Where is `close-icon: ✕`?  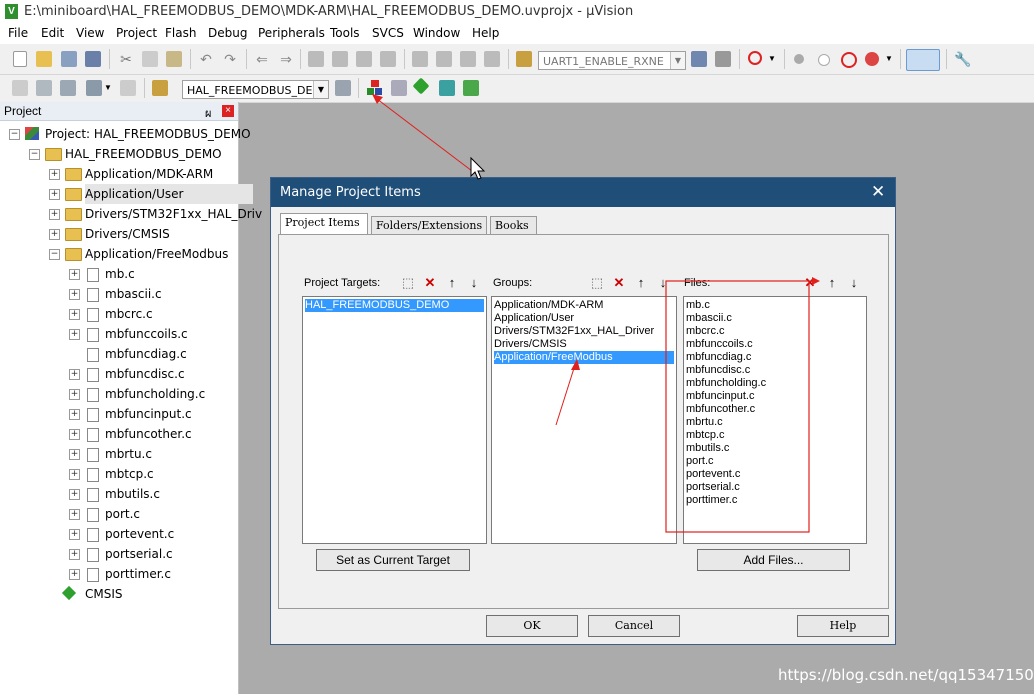 close-icon: ✕ is located at coordinates (878, 192).